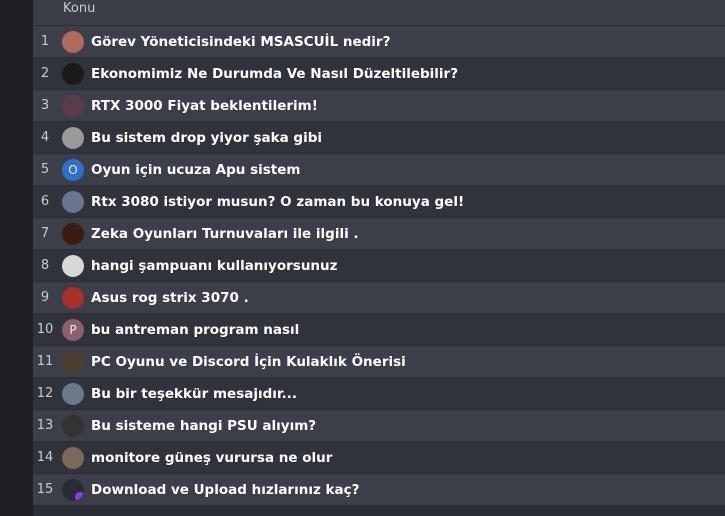 The image size is (725, 516). What do you see at coordinates (45, 73) in the screenshot?
I see `row-number: 2` at bounding box center [45, 73].